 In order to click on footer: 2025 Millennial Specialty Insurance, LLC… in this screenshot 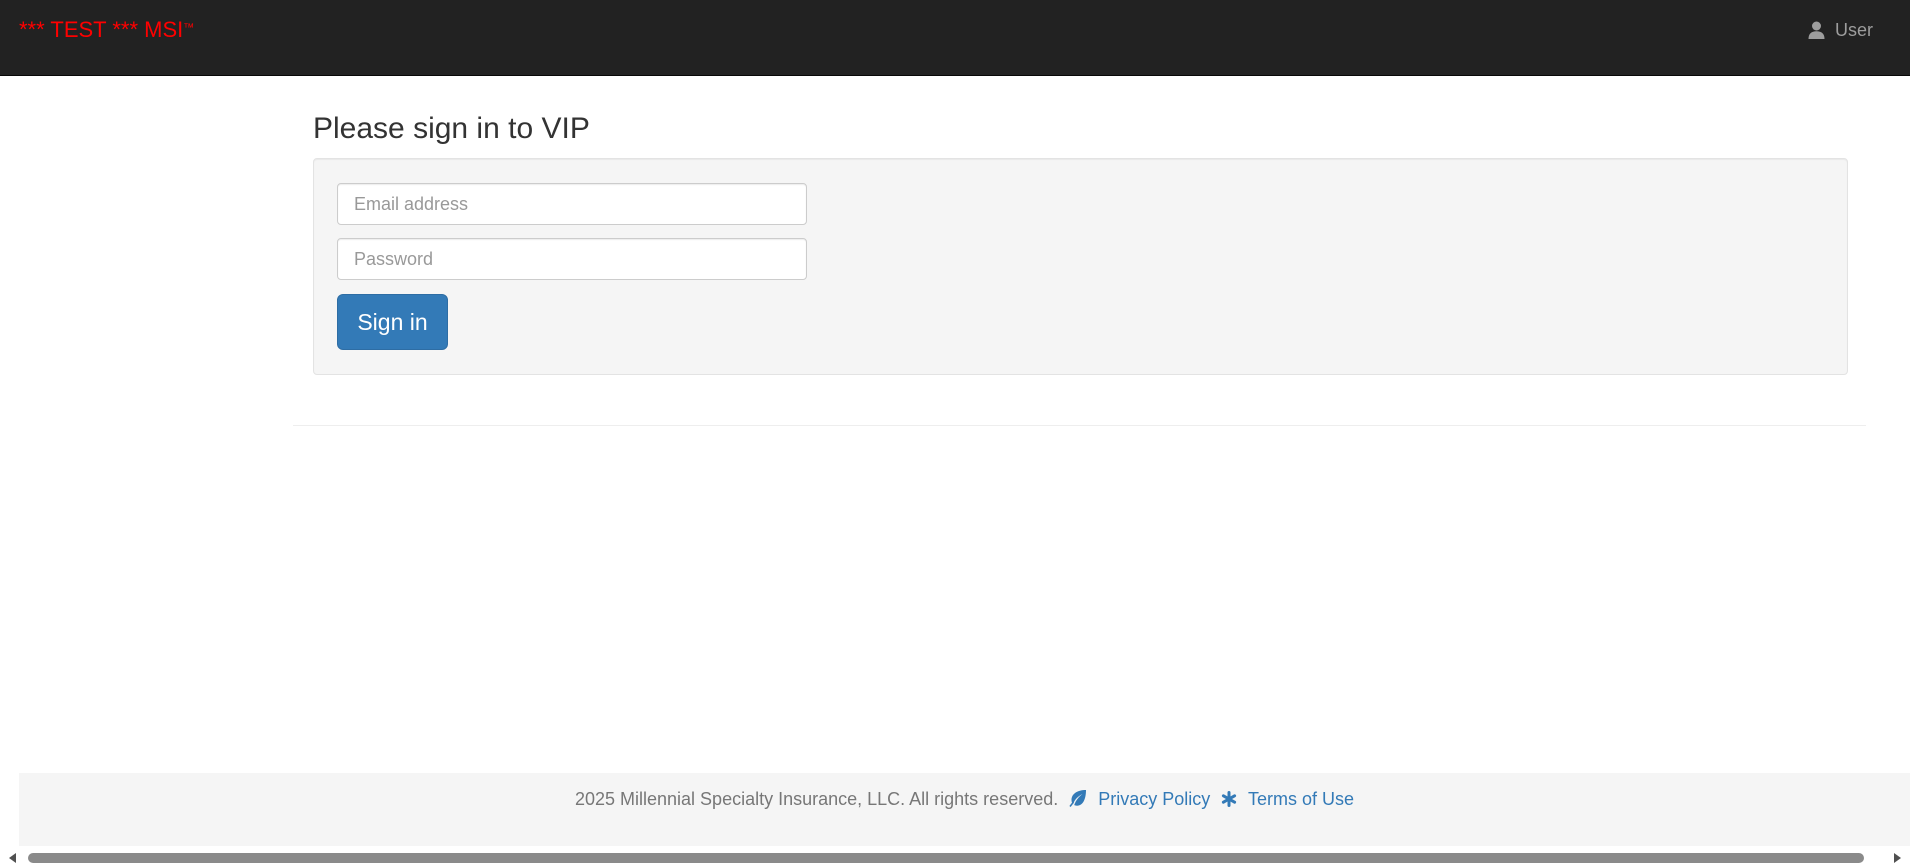, I will do `click(964, 809)`.